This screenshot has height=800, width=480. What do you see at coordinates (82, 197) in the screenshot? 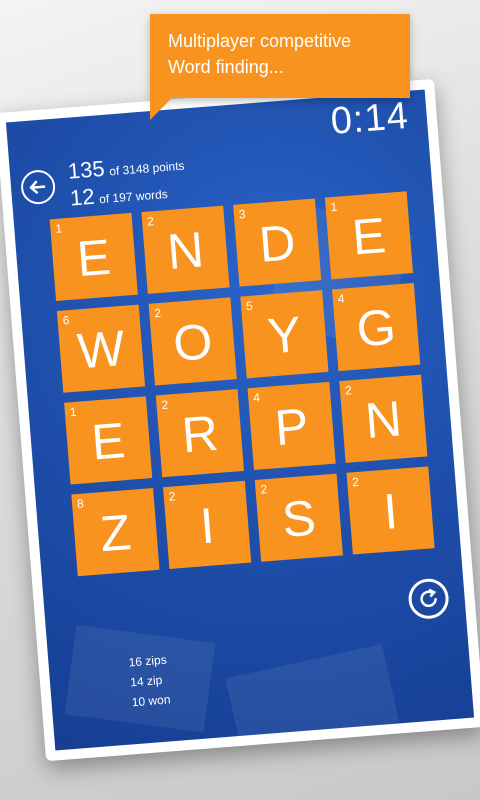
I see `words-value: 12` at bounding box center [82, 197].